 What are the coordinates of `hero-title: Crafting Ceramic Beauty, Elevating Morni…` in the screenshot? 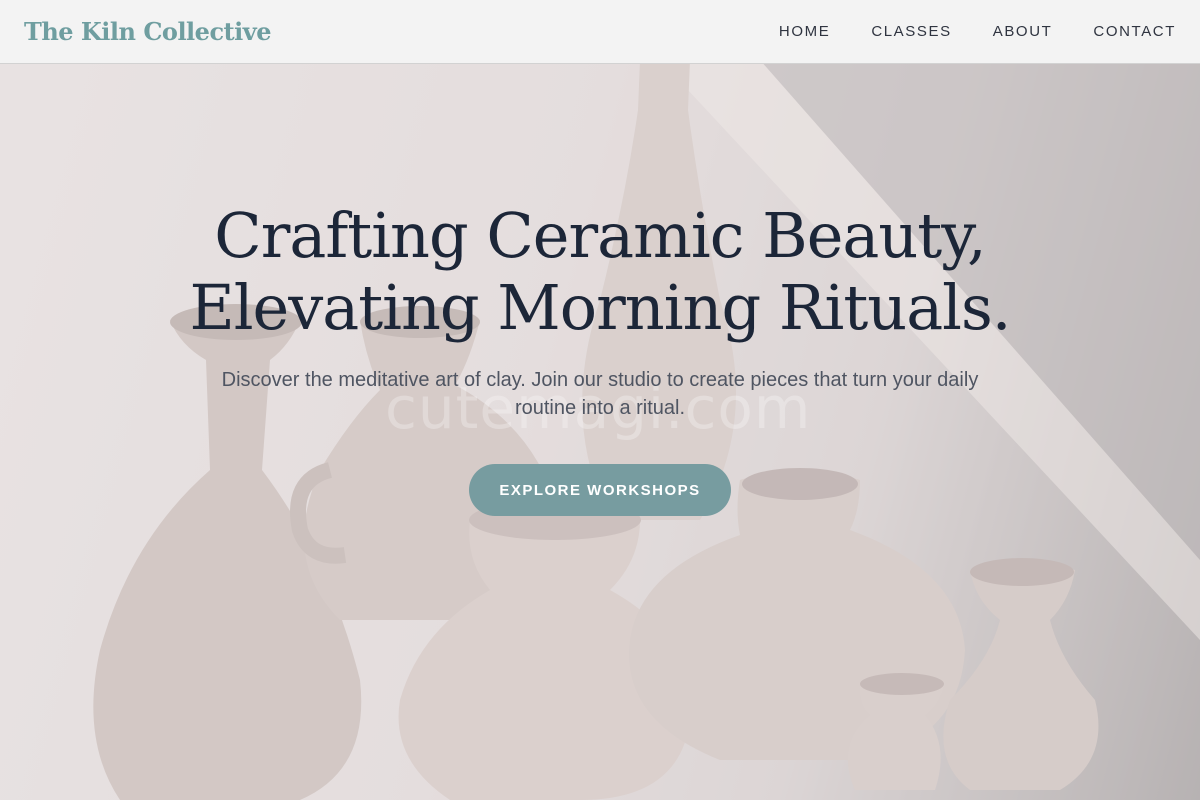 It's located at (600, 271).